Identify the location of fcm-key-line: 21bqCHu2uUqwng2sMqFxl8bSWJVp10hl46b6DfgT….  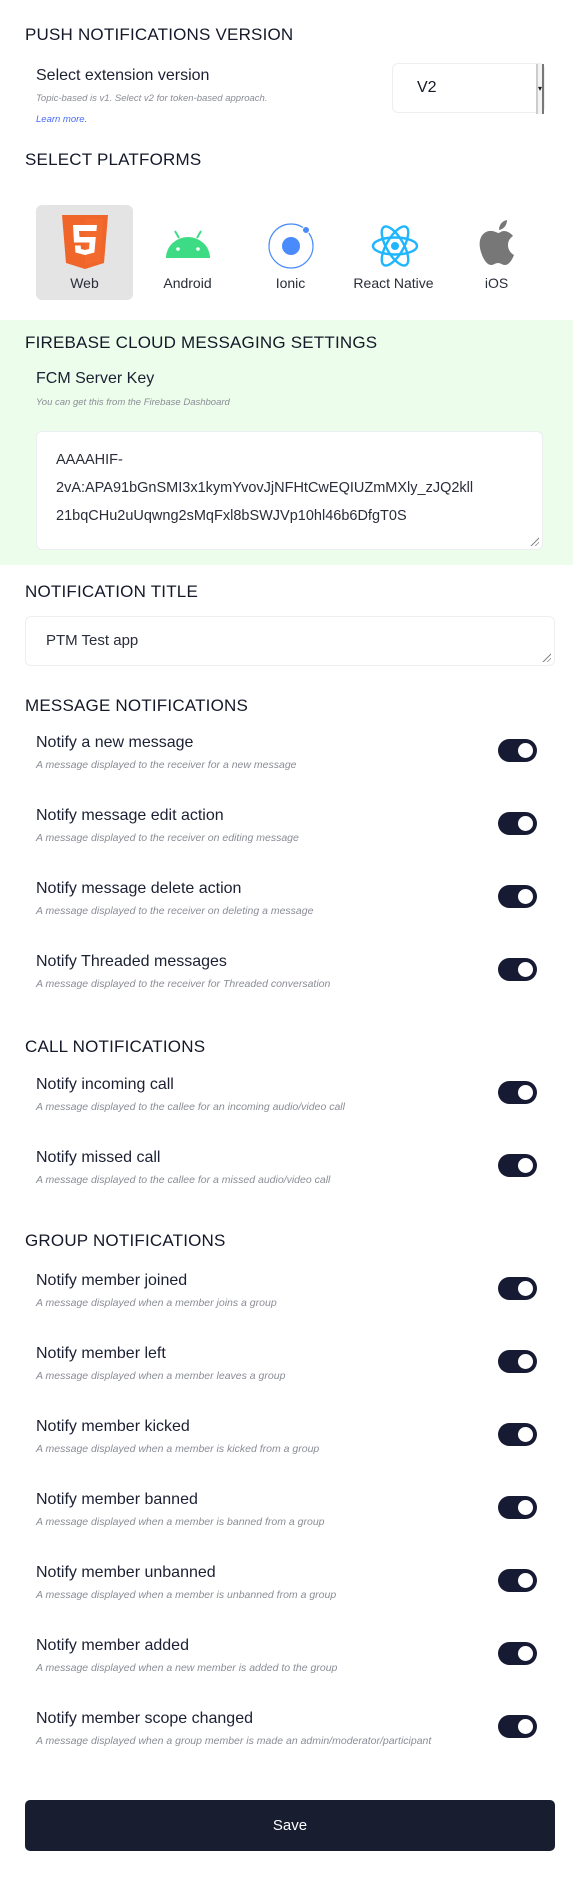
(231, 516).